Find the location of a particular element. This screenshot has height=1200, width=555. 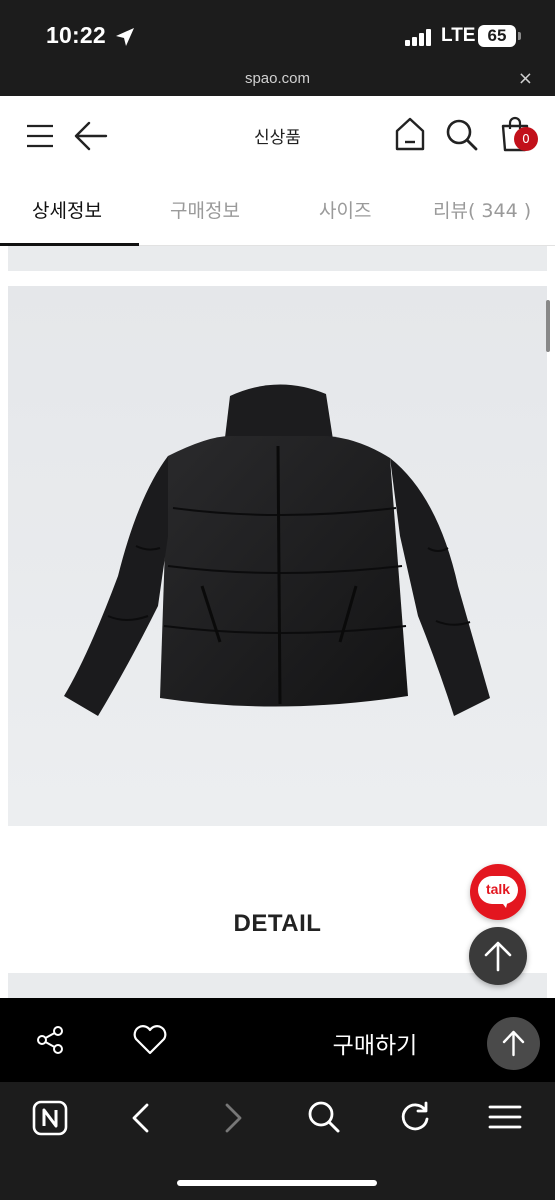

url-text: spao.com is located at coordinates (277, 78).